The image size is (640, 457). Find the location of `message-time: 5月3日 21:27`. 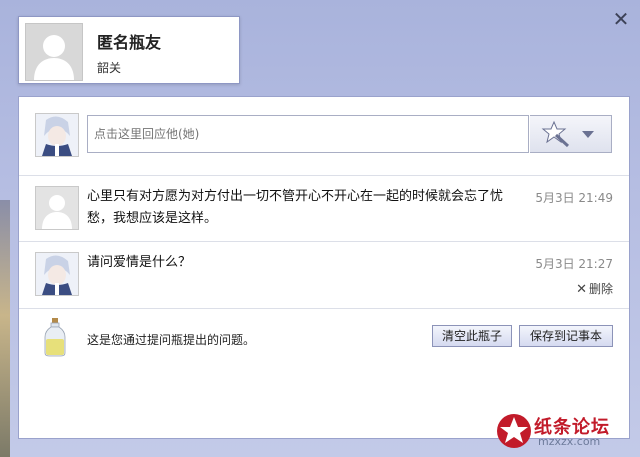

message-time: 5月3日 21:27 is located at coordinates (574, 264).